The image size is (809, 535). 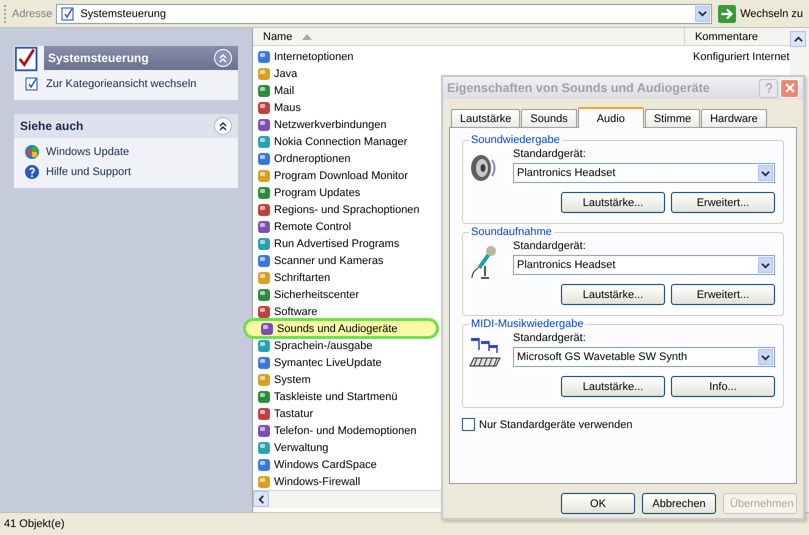 I want to click on checkbox, so click(x=468, y=424).